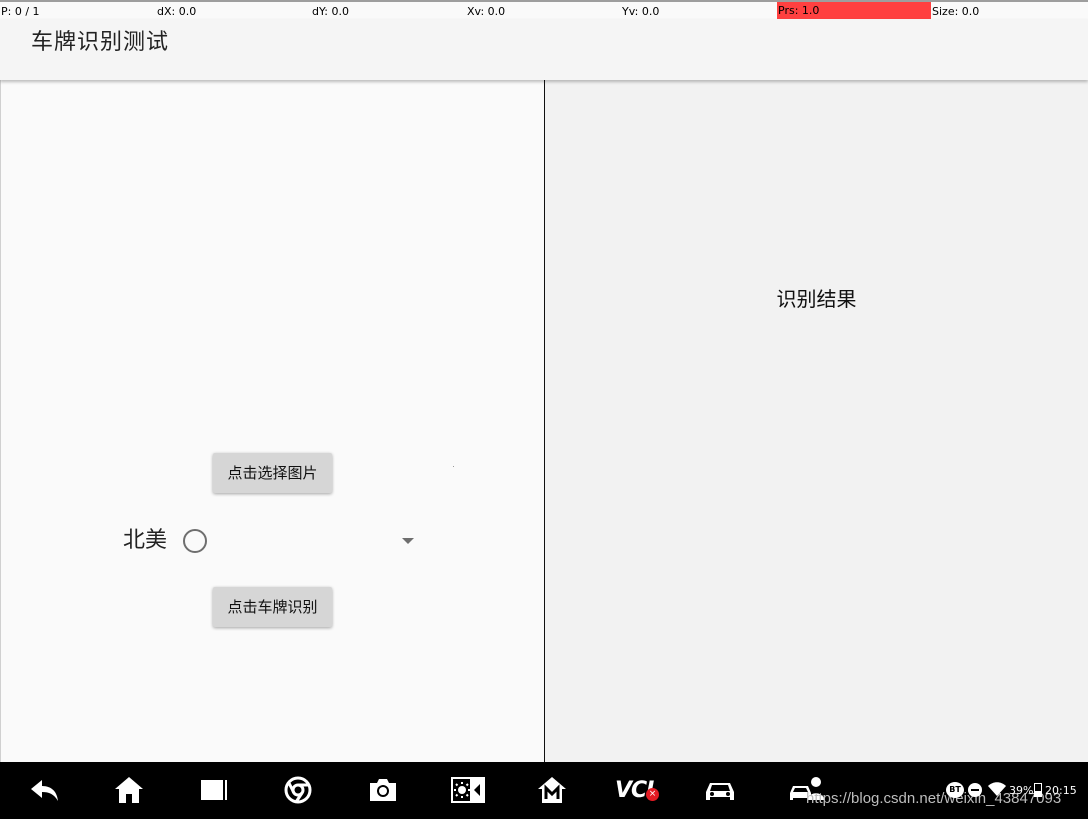  I want to click on pointer-size: Size: 0.0, so click(956, 11).